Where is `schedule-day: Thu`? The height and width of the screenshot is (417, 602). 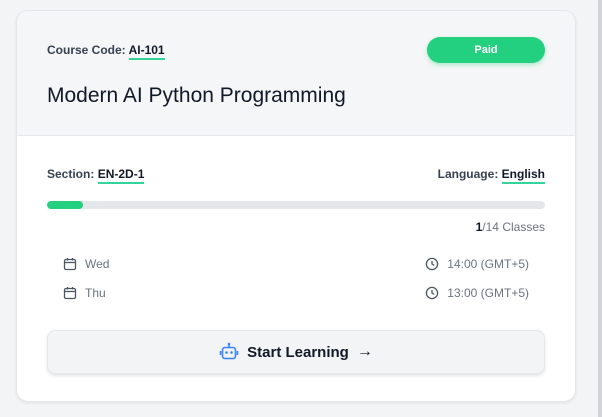
schedule-day: Thu is located at coordinates (95, 293).